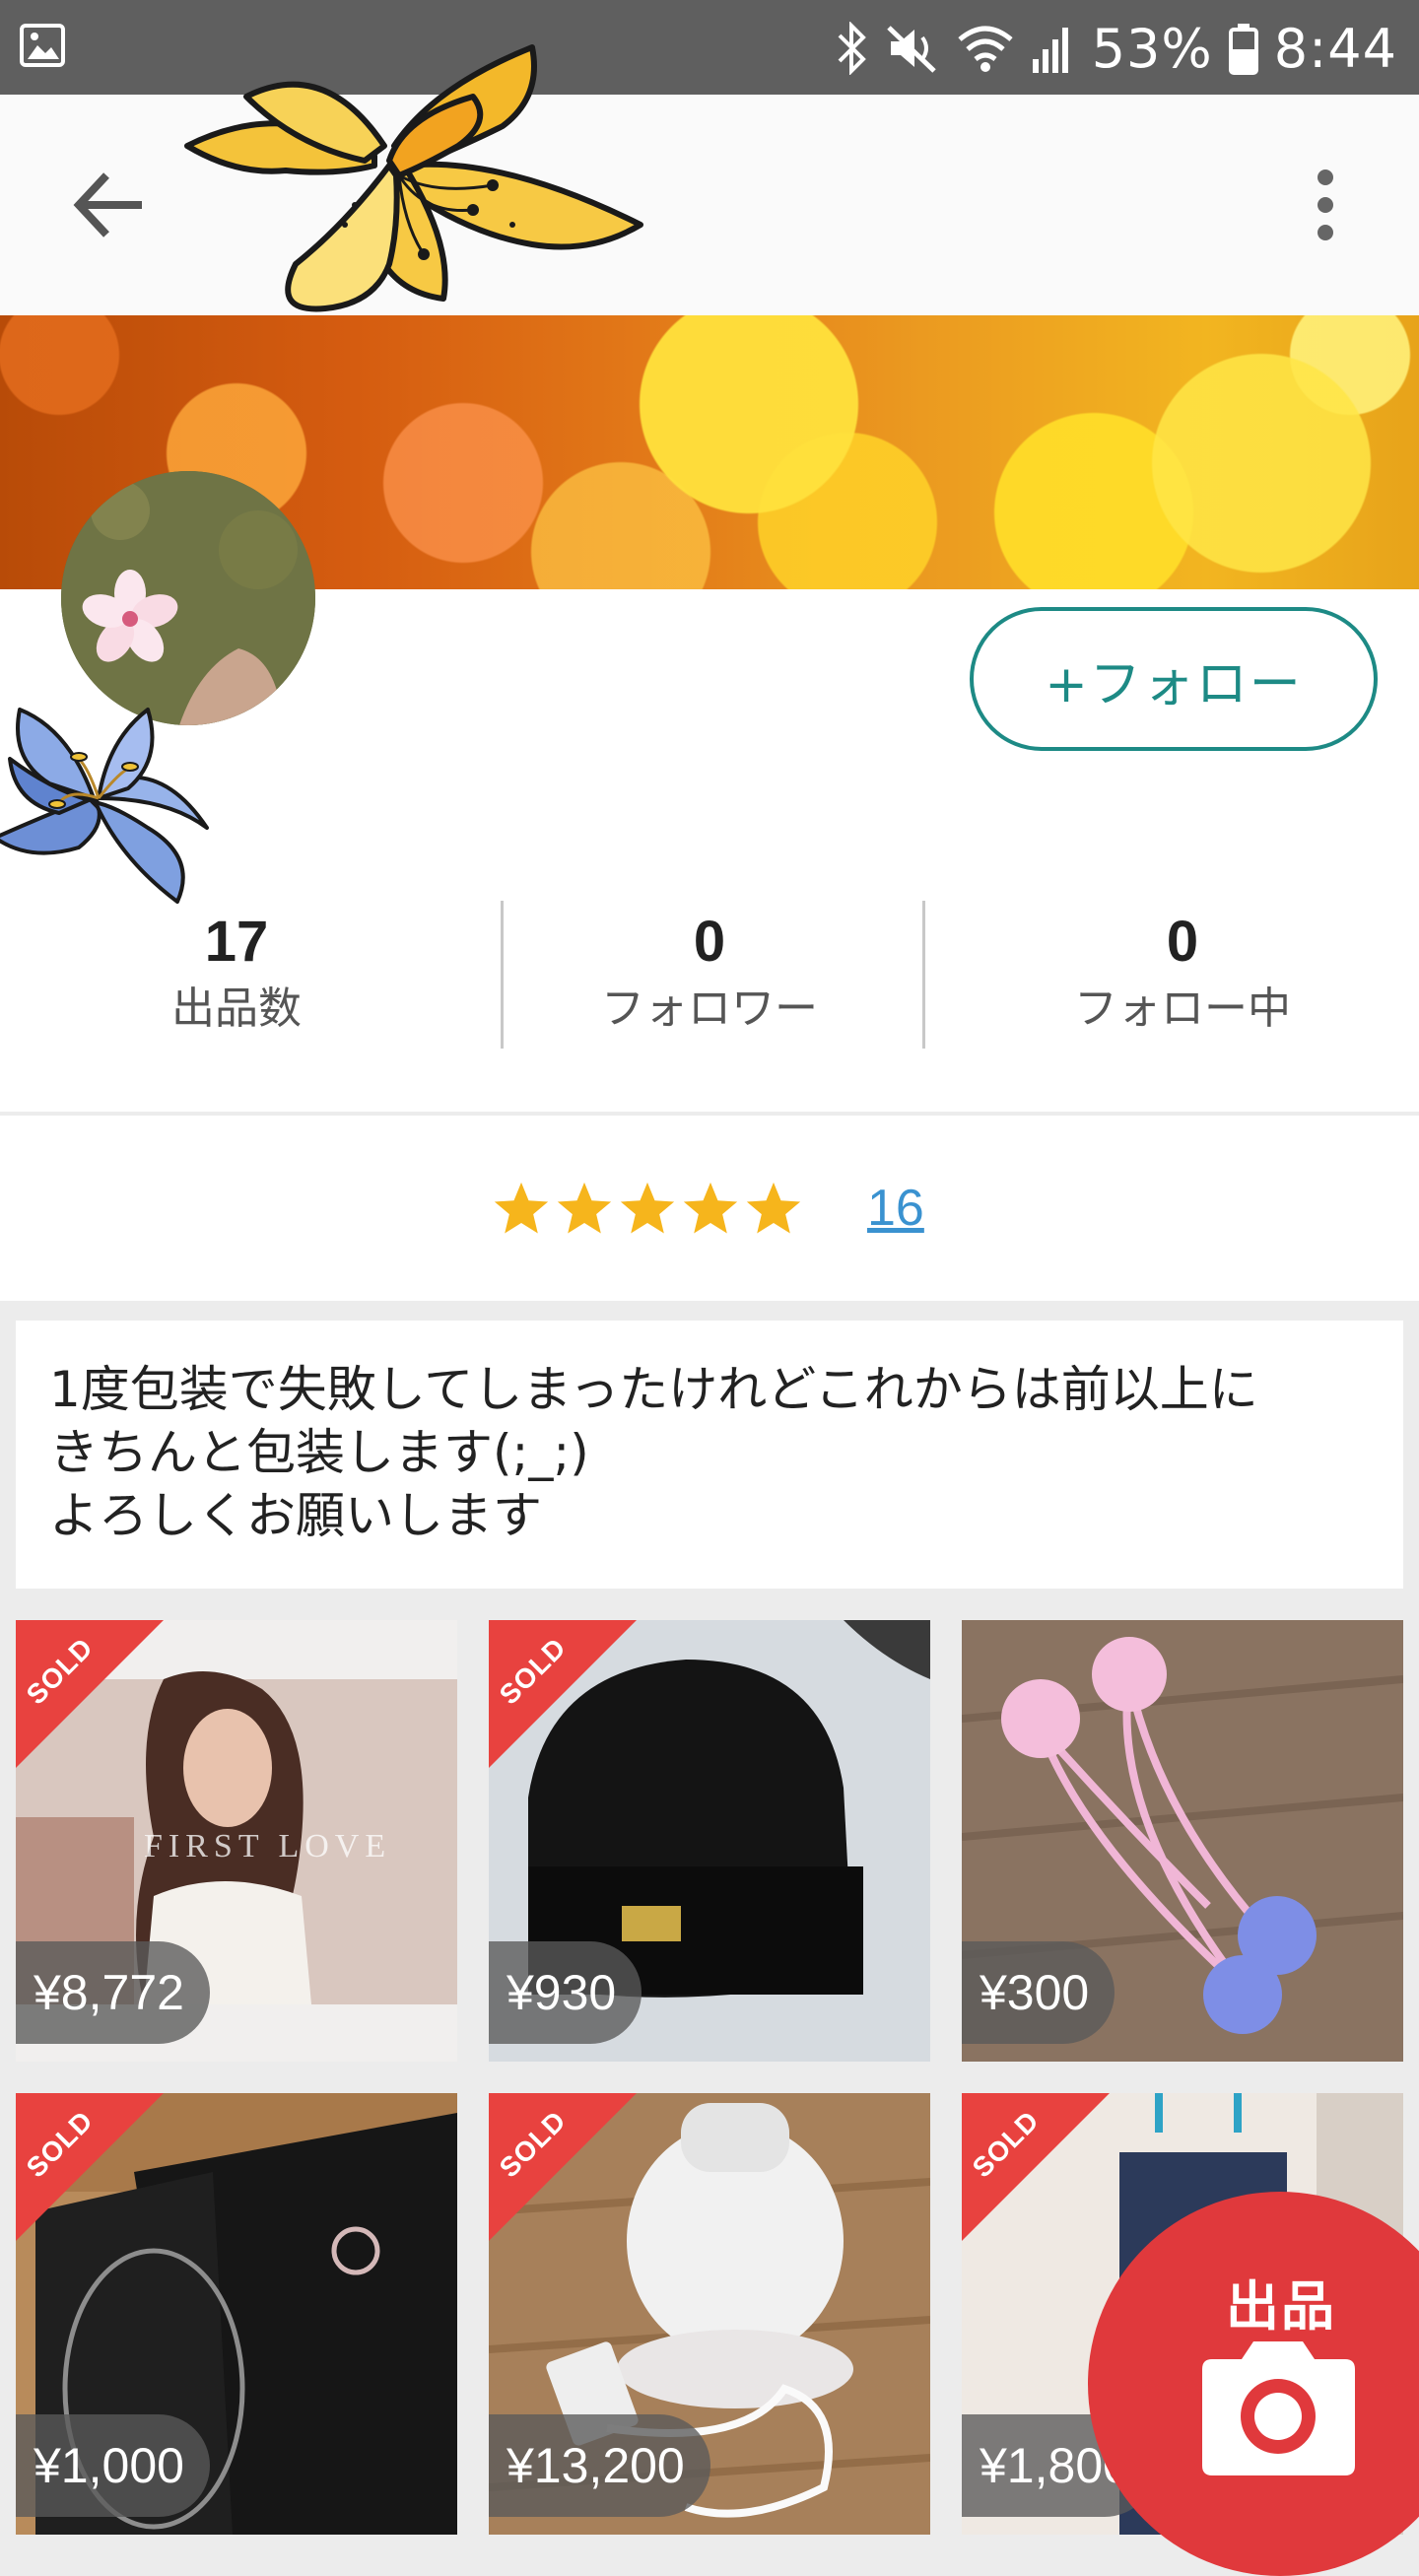 The height and width of the screenshot is (2576, 1419). Describe the element at coordinates (1174, 679) in the screenshot. I see `follow-button: +フォロー` at that location.